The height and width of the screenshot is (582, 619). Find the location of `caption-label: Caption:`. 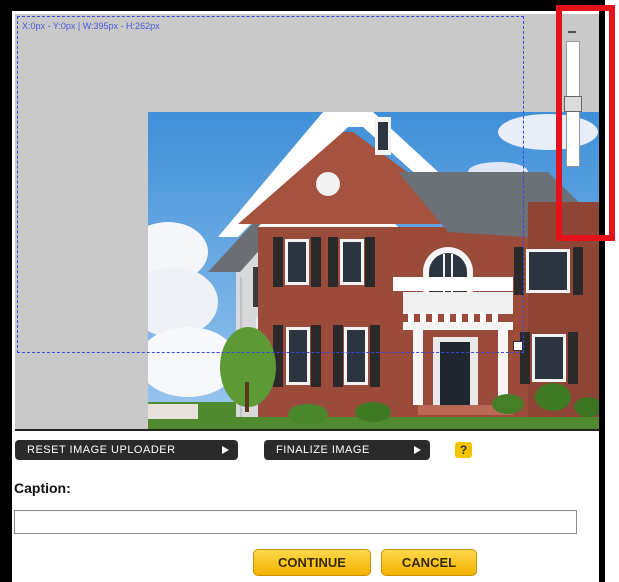

caption-label: Caption: is located at coordinates (42, 488).